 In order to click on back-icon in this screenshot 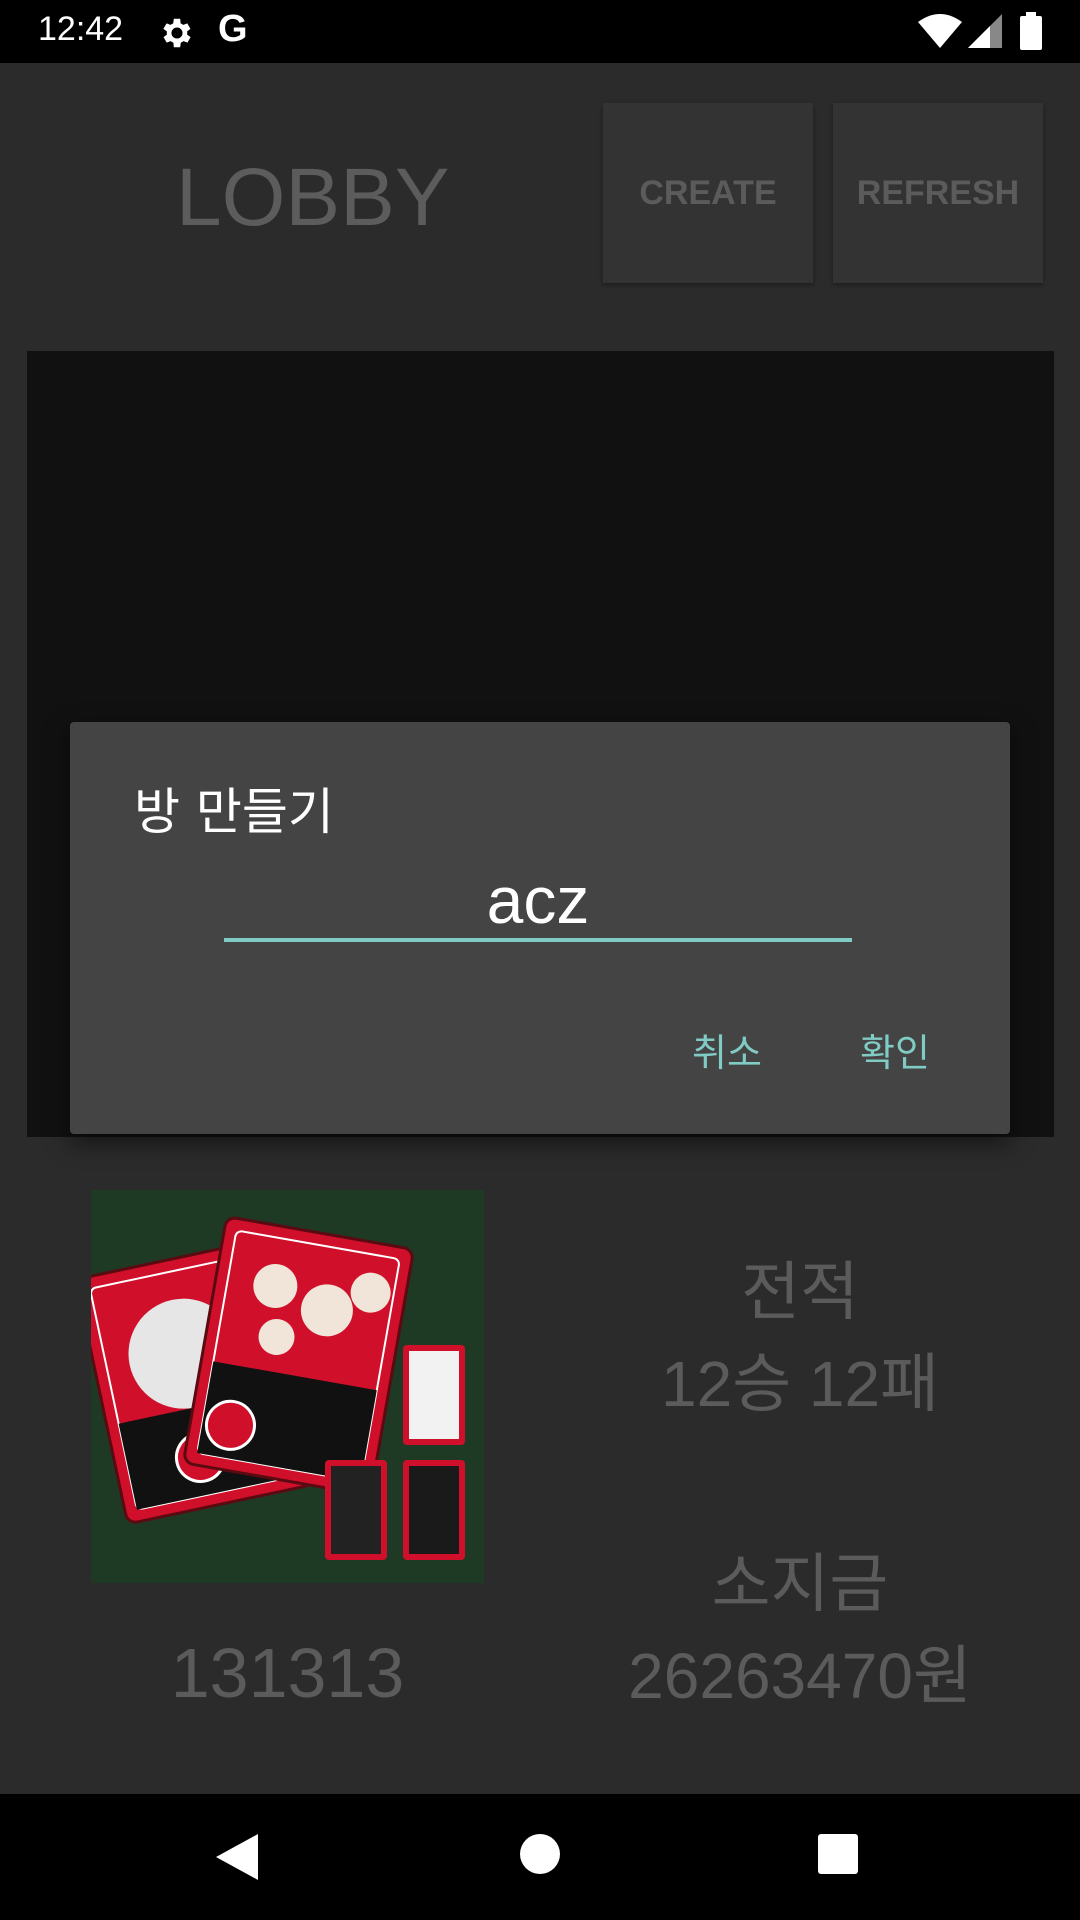, I will do `click(237, 1857)`.